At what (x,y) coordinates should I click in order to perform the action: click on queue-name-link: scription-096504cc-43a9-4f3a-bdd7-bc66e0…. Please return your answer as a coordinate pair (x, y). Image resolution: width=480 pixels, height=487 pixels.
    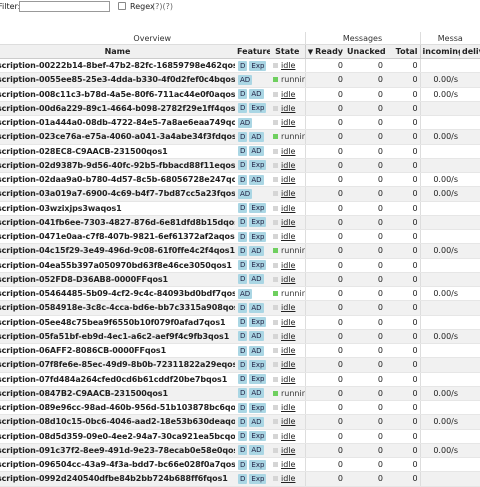
    Looking at the image, I should click on (117, 464).